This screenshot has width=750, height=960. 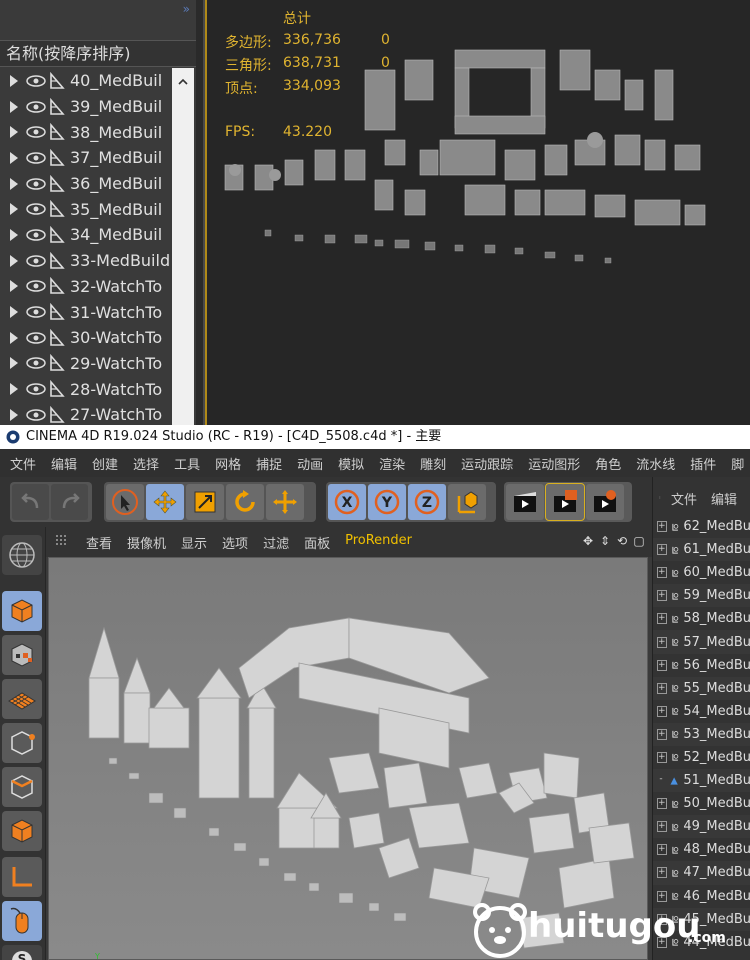 What do you see at coordinates (605, 502) in the screenshot?
I see `render-settings-button` at bounding box center [605, 502].